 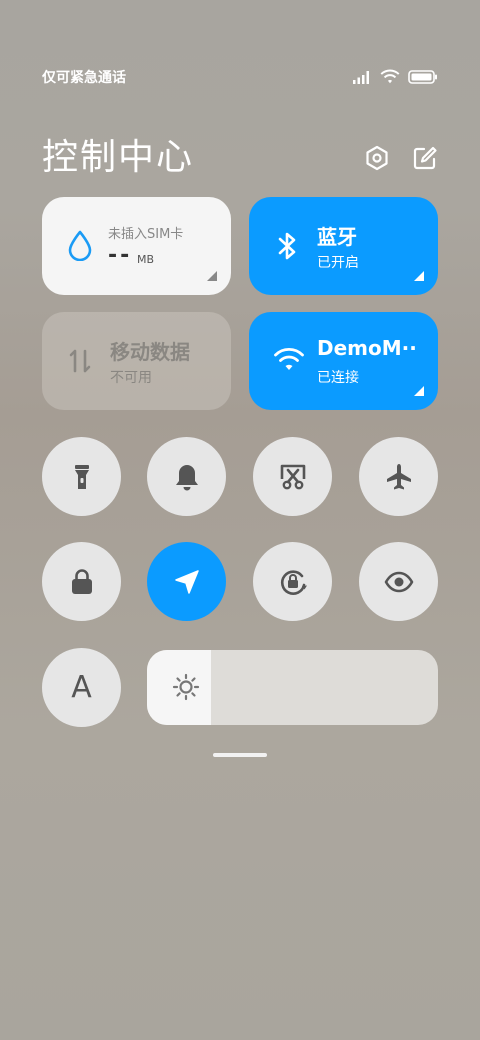 What do you see at coordinates (186, 687) in the screenshot?
I see `brightness-sun-icon` at bounding box center [186, 687].